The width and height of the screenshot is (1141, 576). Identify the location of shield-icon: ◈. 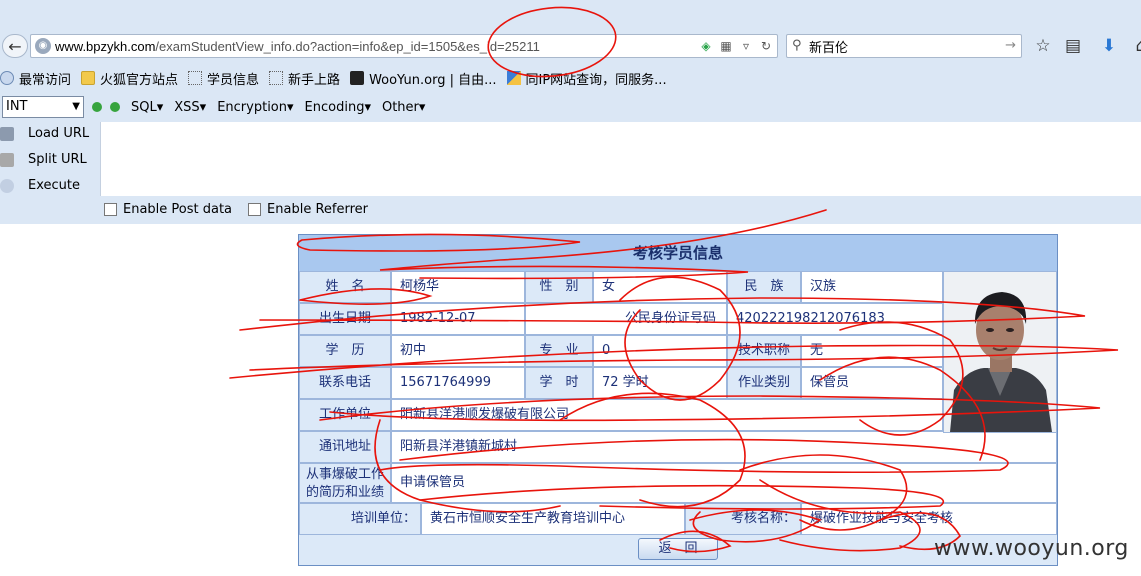
(706, 46).